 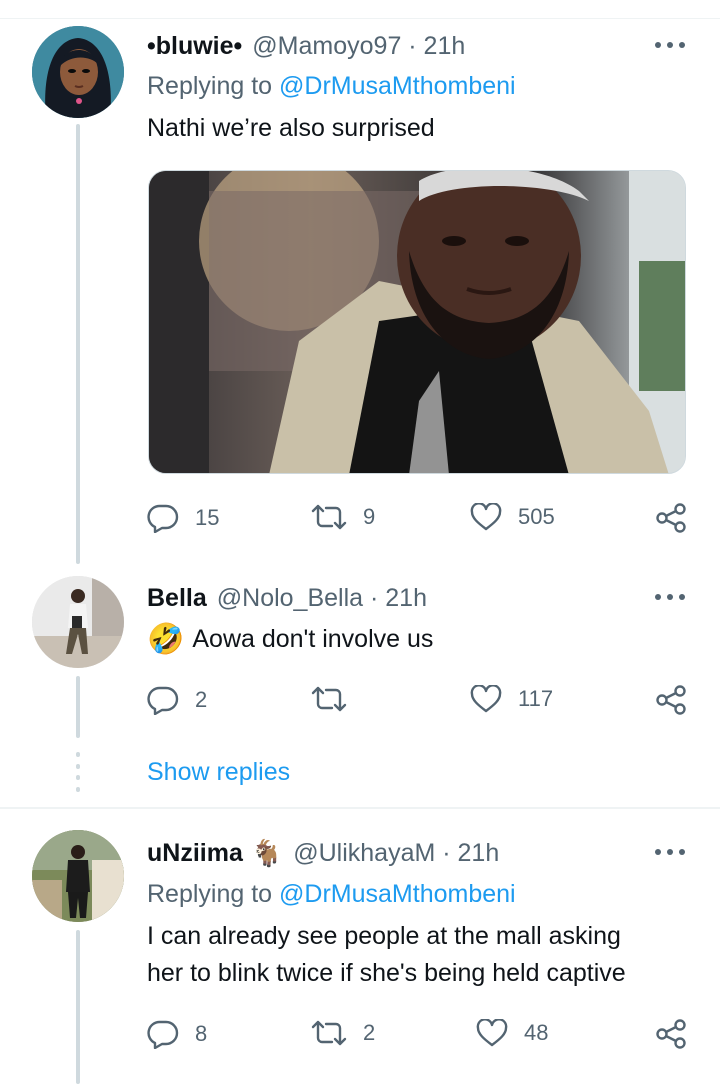 I want to click on like-count: 48, so click(x=536, y=1032).